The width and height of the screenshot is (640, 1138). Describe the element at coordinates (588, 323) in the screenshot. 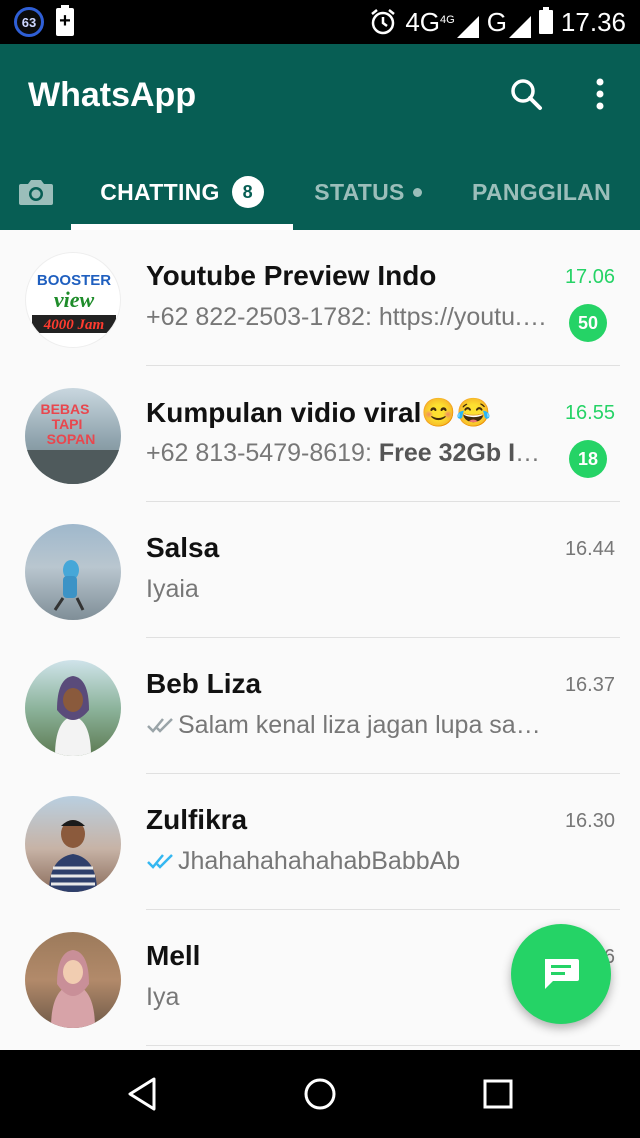

I see `unread-count-badge: 50` at that location.